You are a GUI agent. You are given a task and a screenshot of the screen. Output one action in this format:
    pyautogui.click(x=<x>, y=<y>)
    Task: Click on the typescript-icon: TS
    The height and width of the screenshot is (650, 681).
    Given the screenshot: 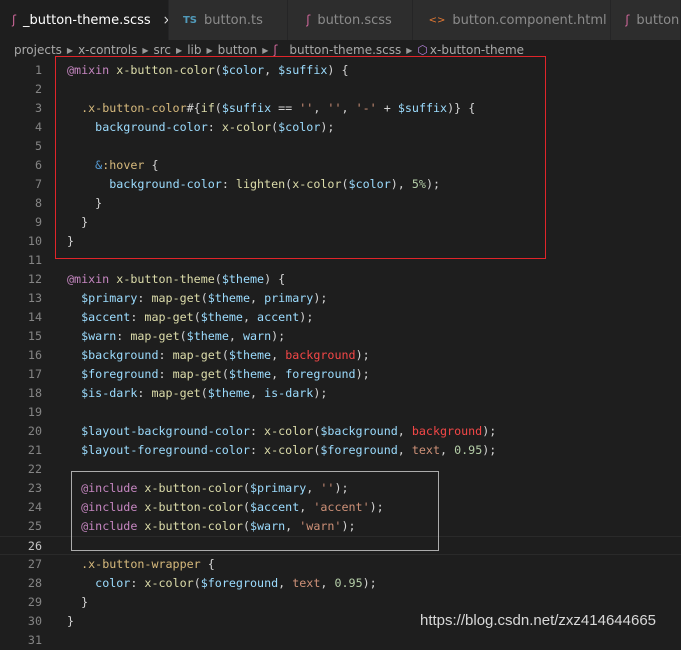 What is the action you would take?
    pyautogui.click(x=189, y=20)
    